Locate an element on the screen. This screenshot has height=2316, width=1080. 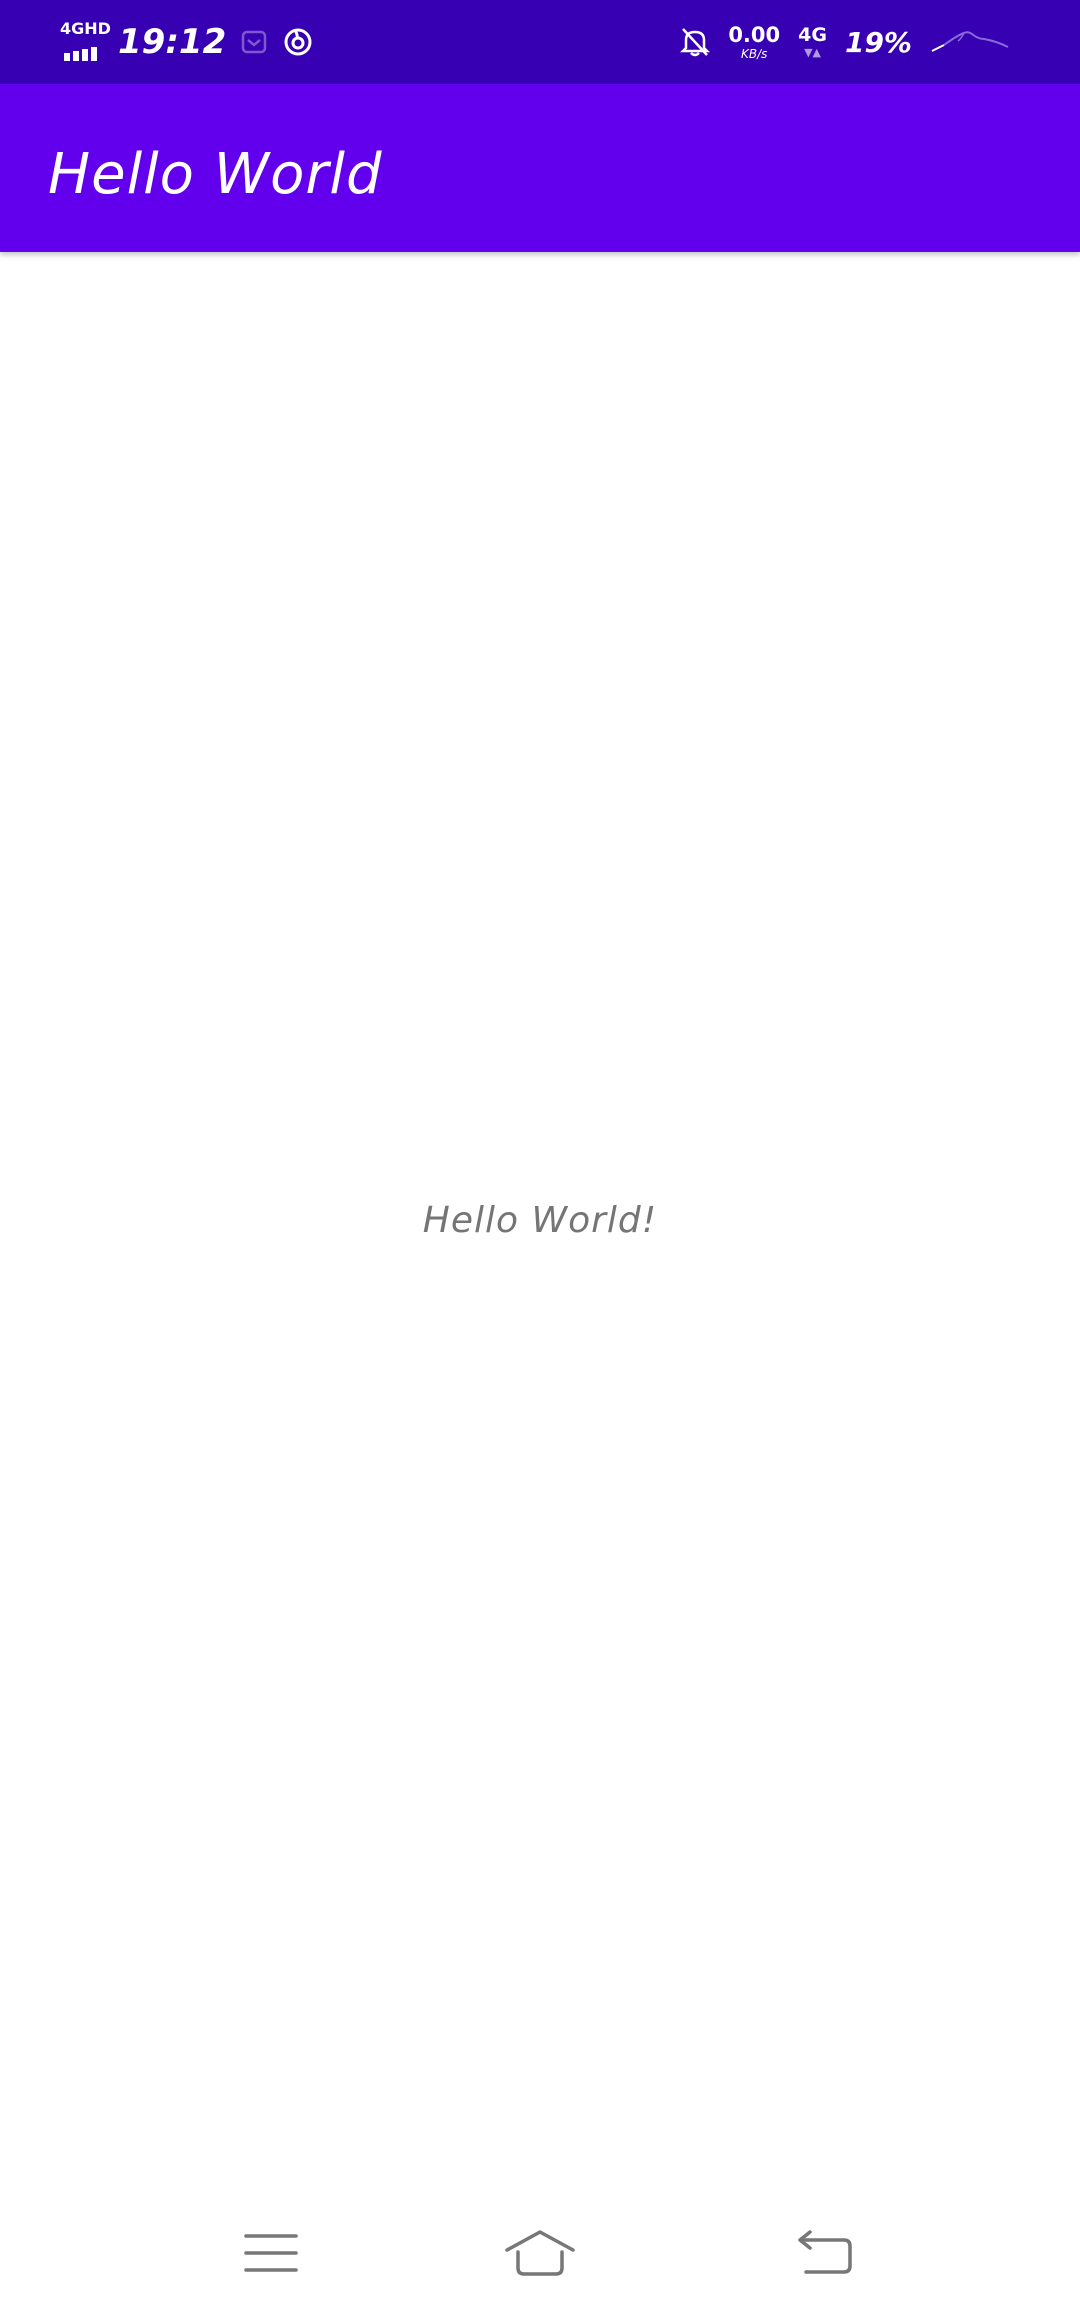
battery-percentage: 19% is located at coordinates (878, 42).